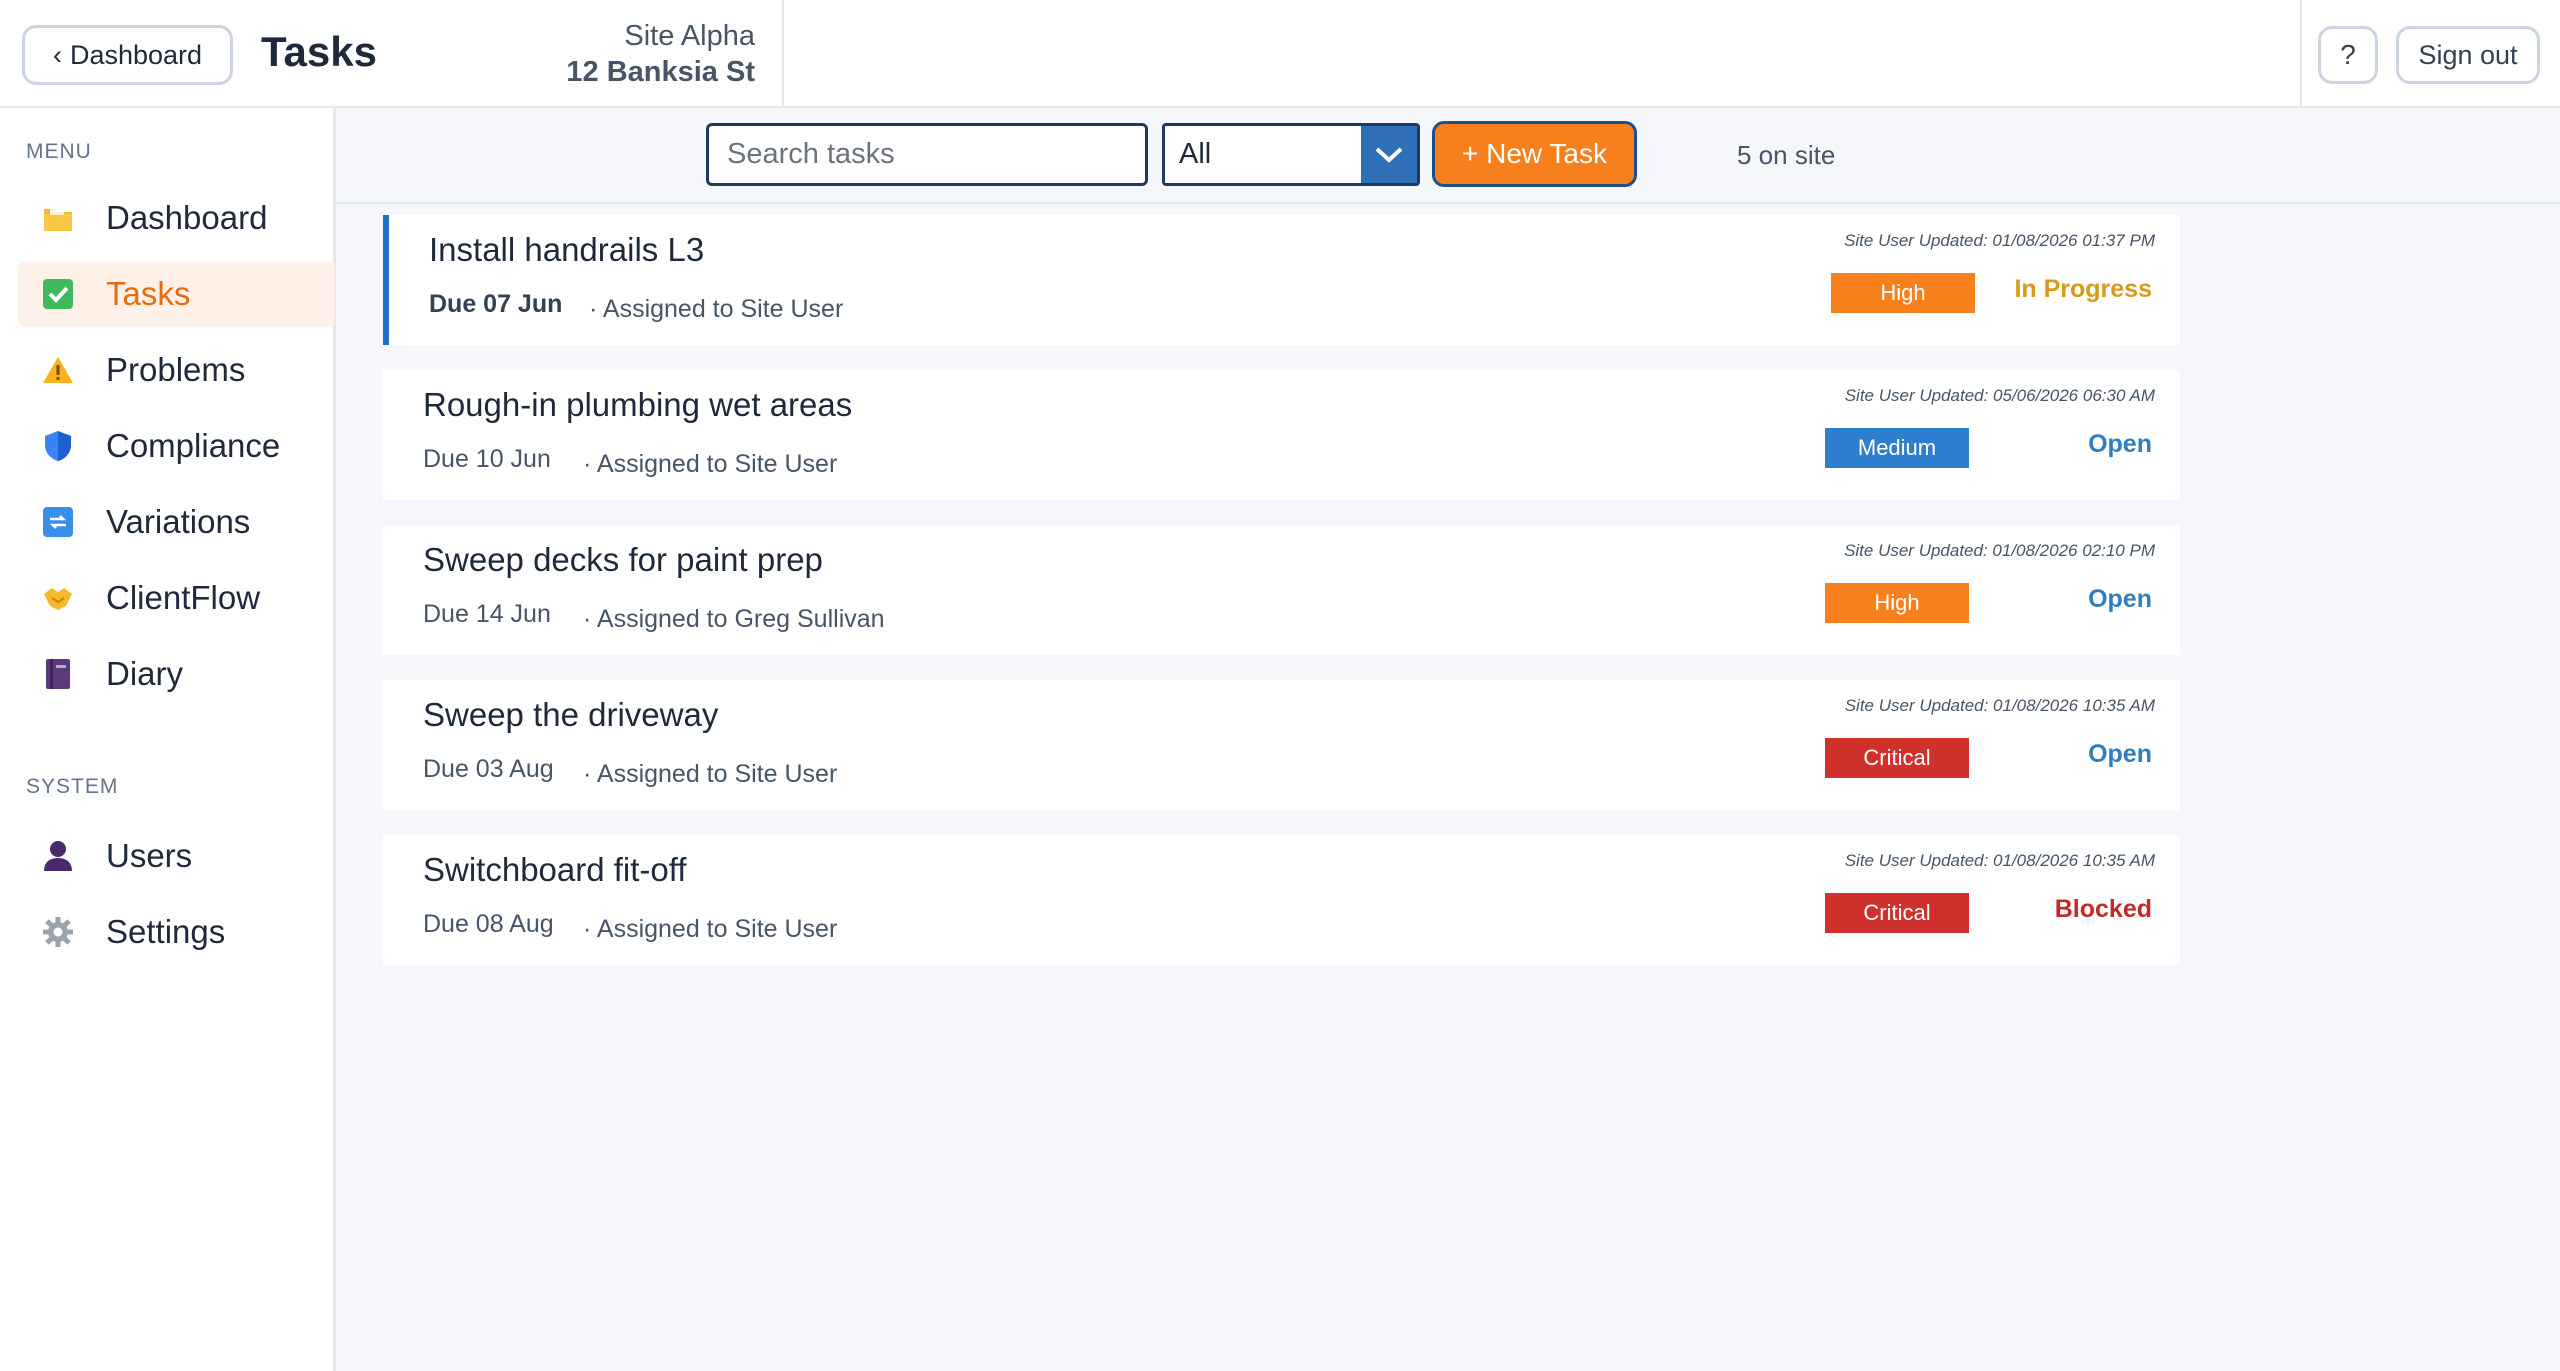 This screenshot has height=1371, width=2560. What do you see at coordinates (571, 714) in the screenshot?
I see `task-title: Sweep the driveway` at bounding box center [571, 714].